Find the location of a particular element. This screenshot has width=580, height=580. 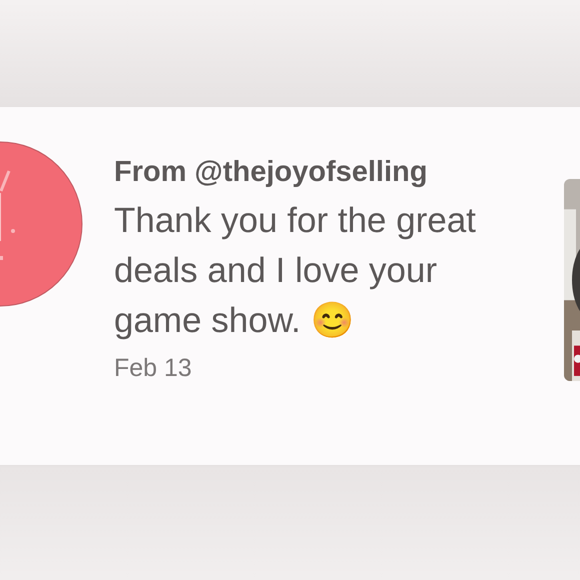

message-text: Thank you for the great deals and I love your game show. 😊 is located at coordinates (295, 270).